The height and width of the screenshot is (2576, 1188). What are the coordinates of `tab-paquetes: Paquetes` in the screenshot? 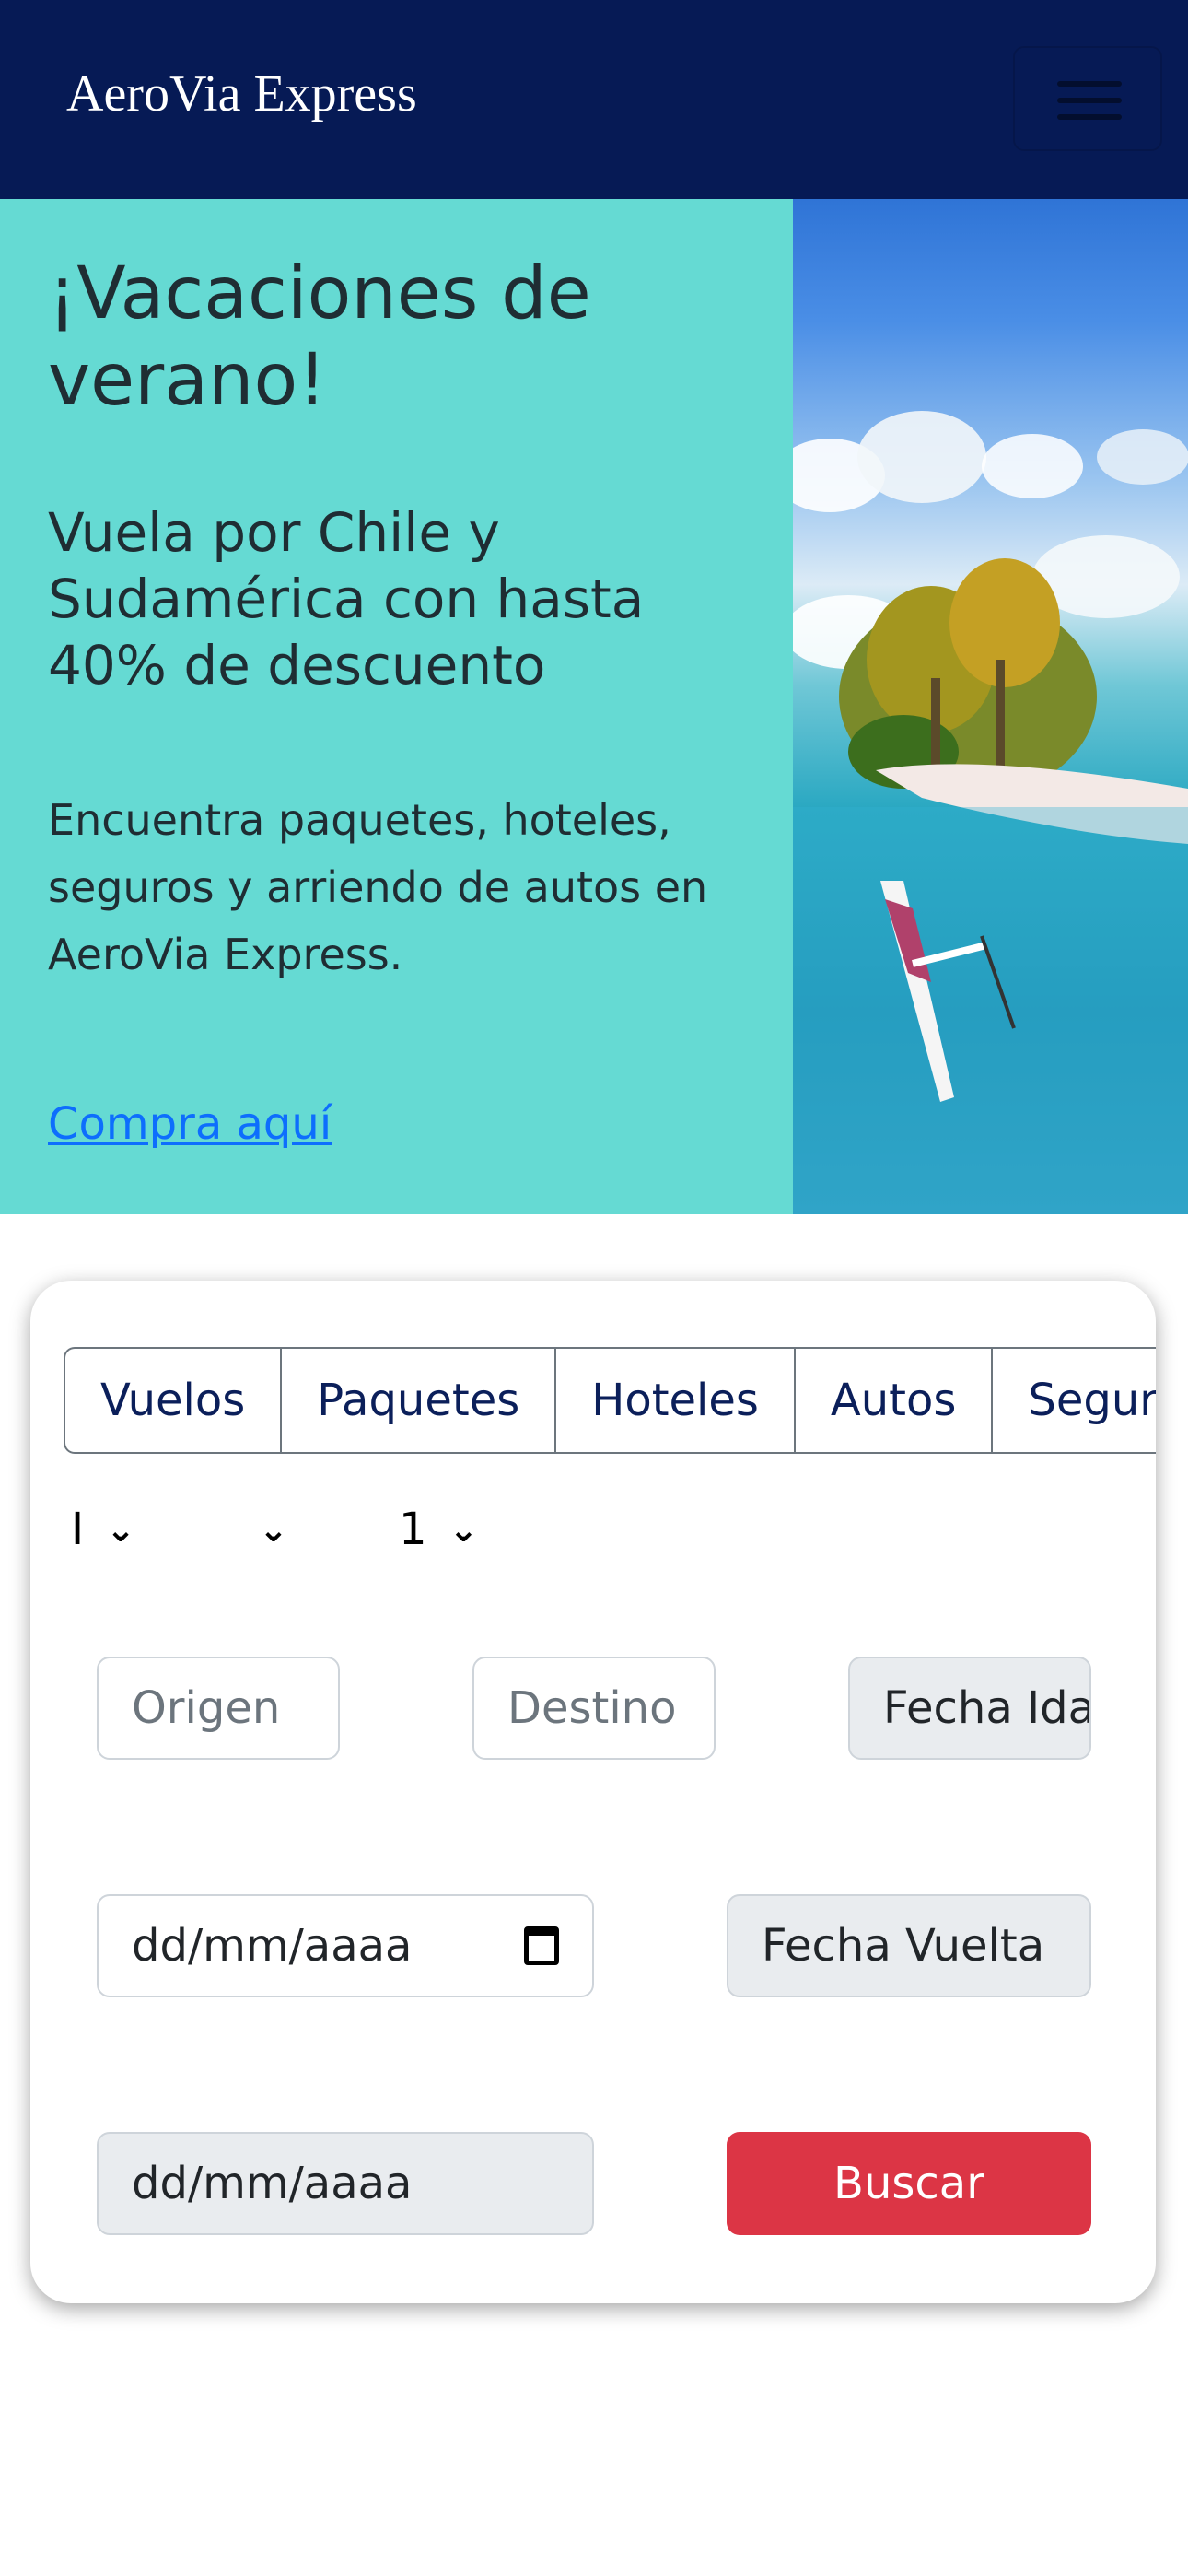 It's located at (419, 1400).